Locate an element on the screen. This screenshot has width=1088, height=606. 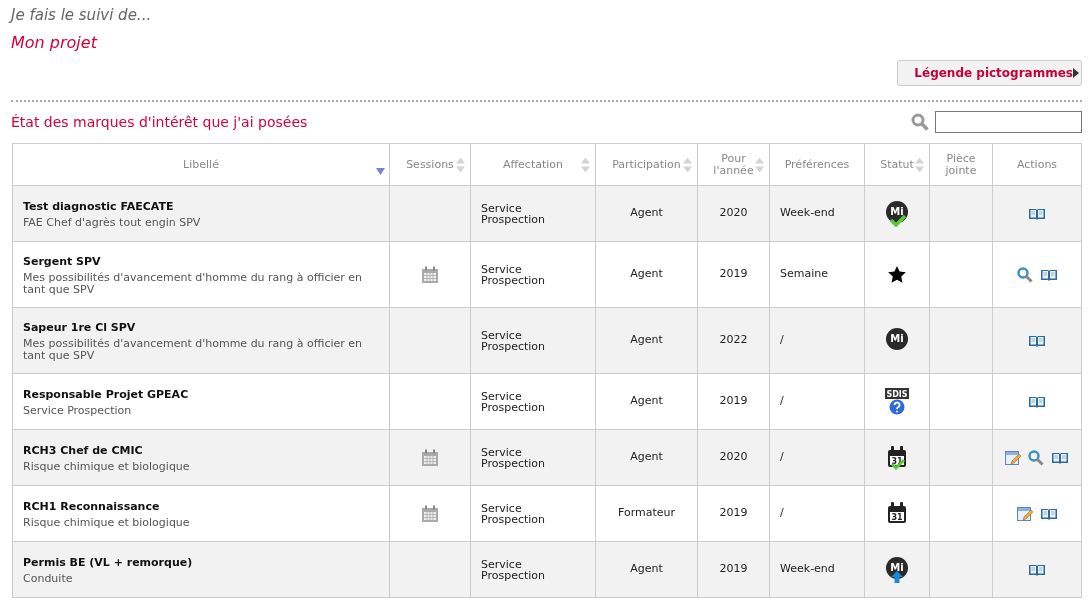
section-title: État des marques d'intérêt que j'ai posées is located at coordinates (159, 122).